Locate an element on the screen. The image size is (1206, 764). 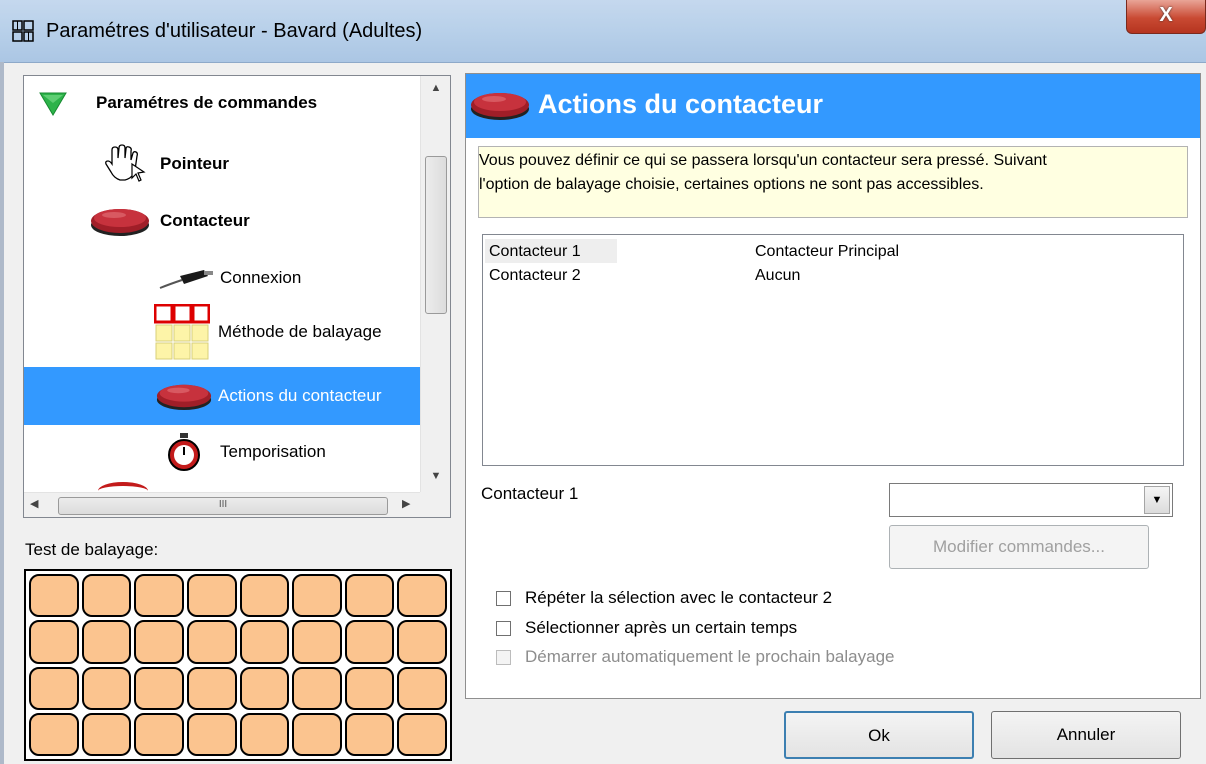
window-left-edge is located at coordinates (2, 413).